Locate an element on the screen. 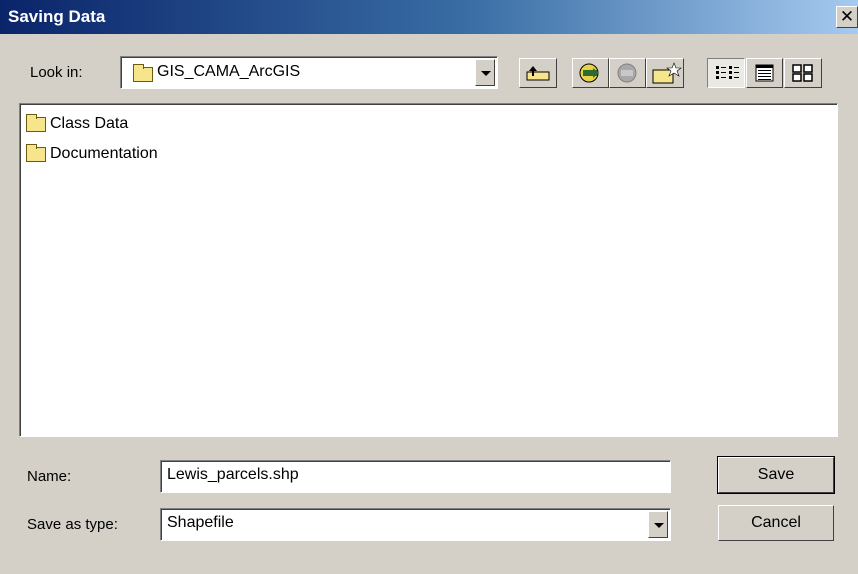  title-bar: Saving Data ✕ is located at coordinates (429, 17).